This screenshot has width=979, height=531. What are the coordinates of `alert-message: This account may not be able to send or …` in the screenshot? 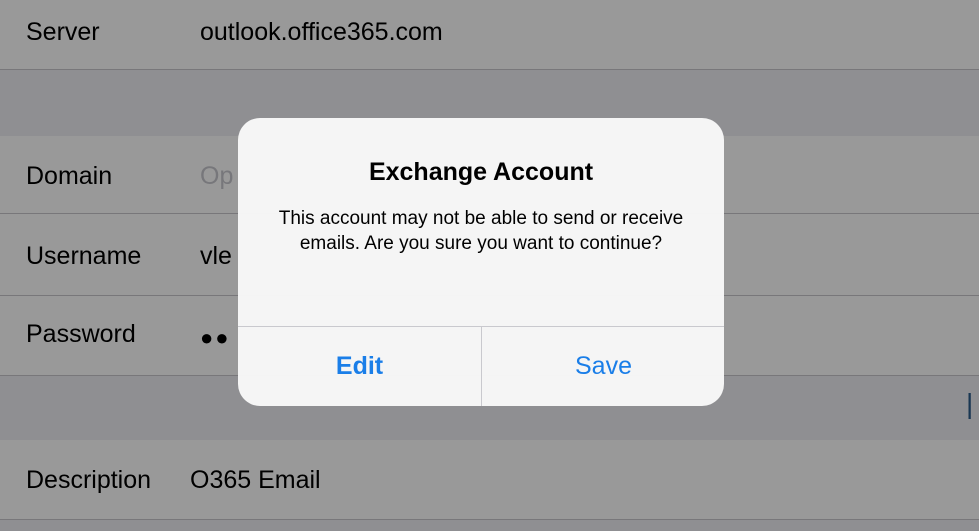 It's located at (481, 231).